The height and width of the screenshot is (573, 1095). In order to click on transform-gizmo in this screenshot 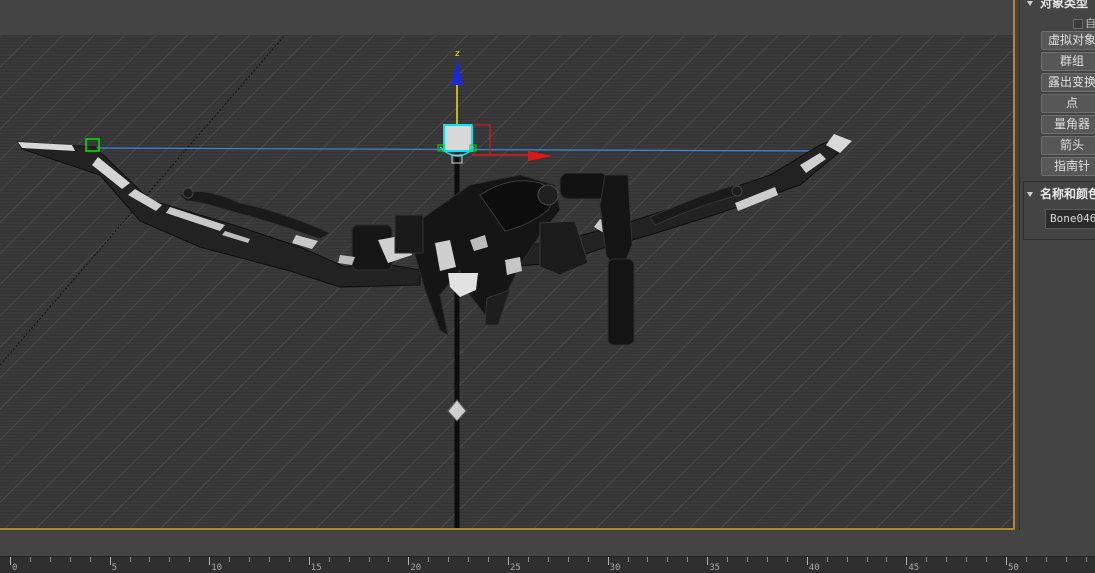, I will do `click(494, 111)`.